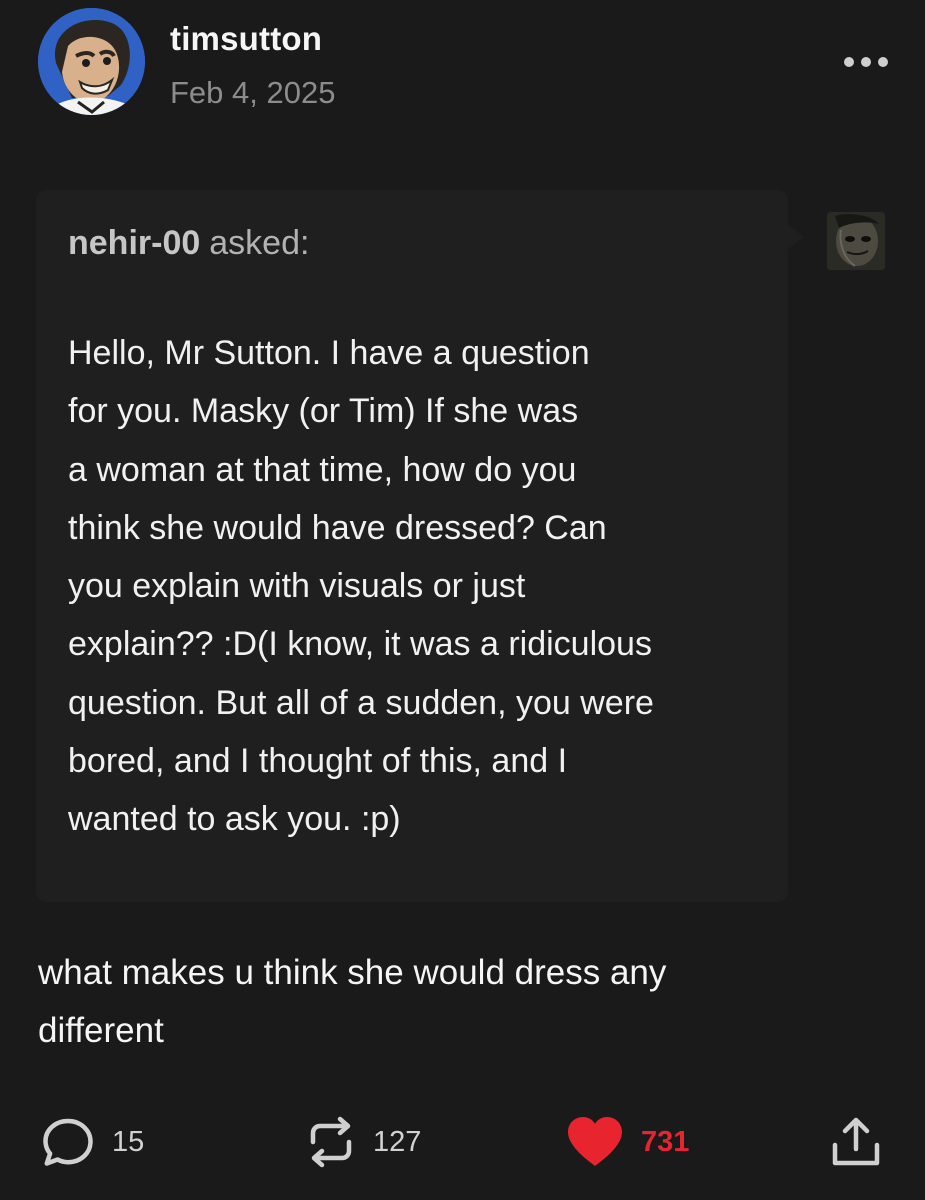 This screenshot has height=1200, width=925. I want to click on asker-name: nehir-00, so click(134, 243).